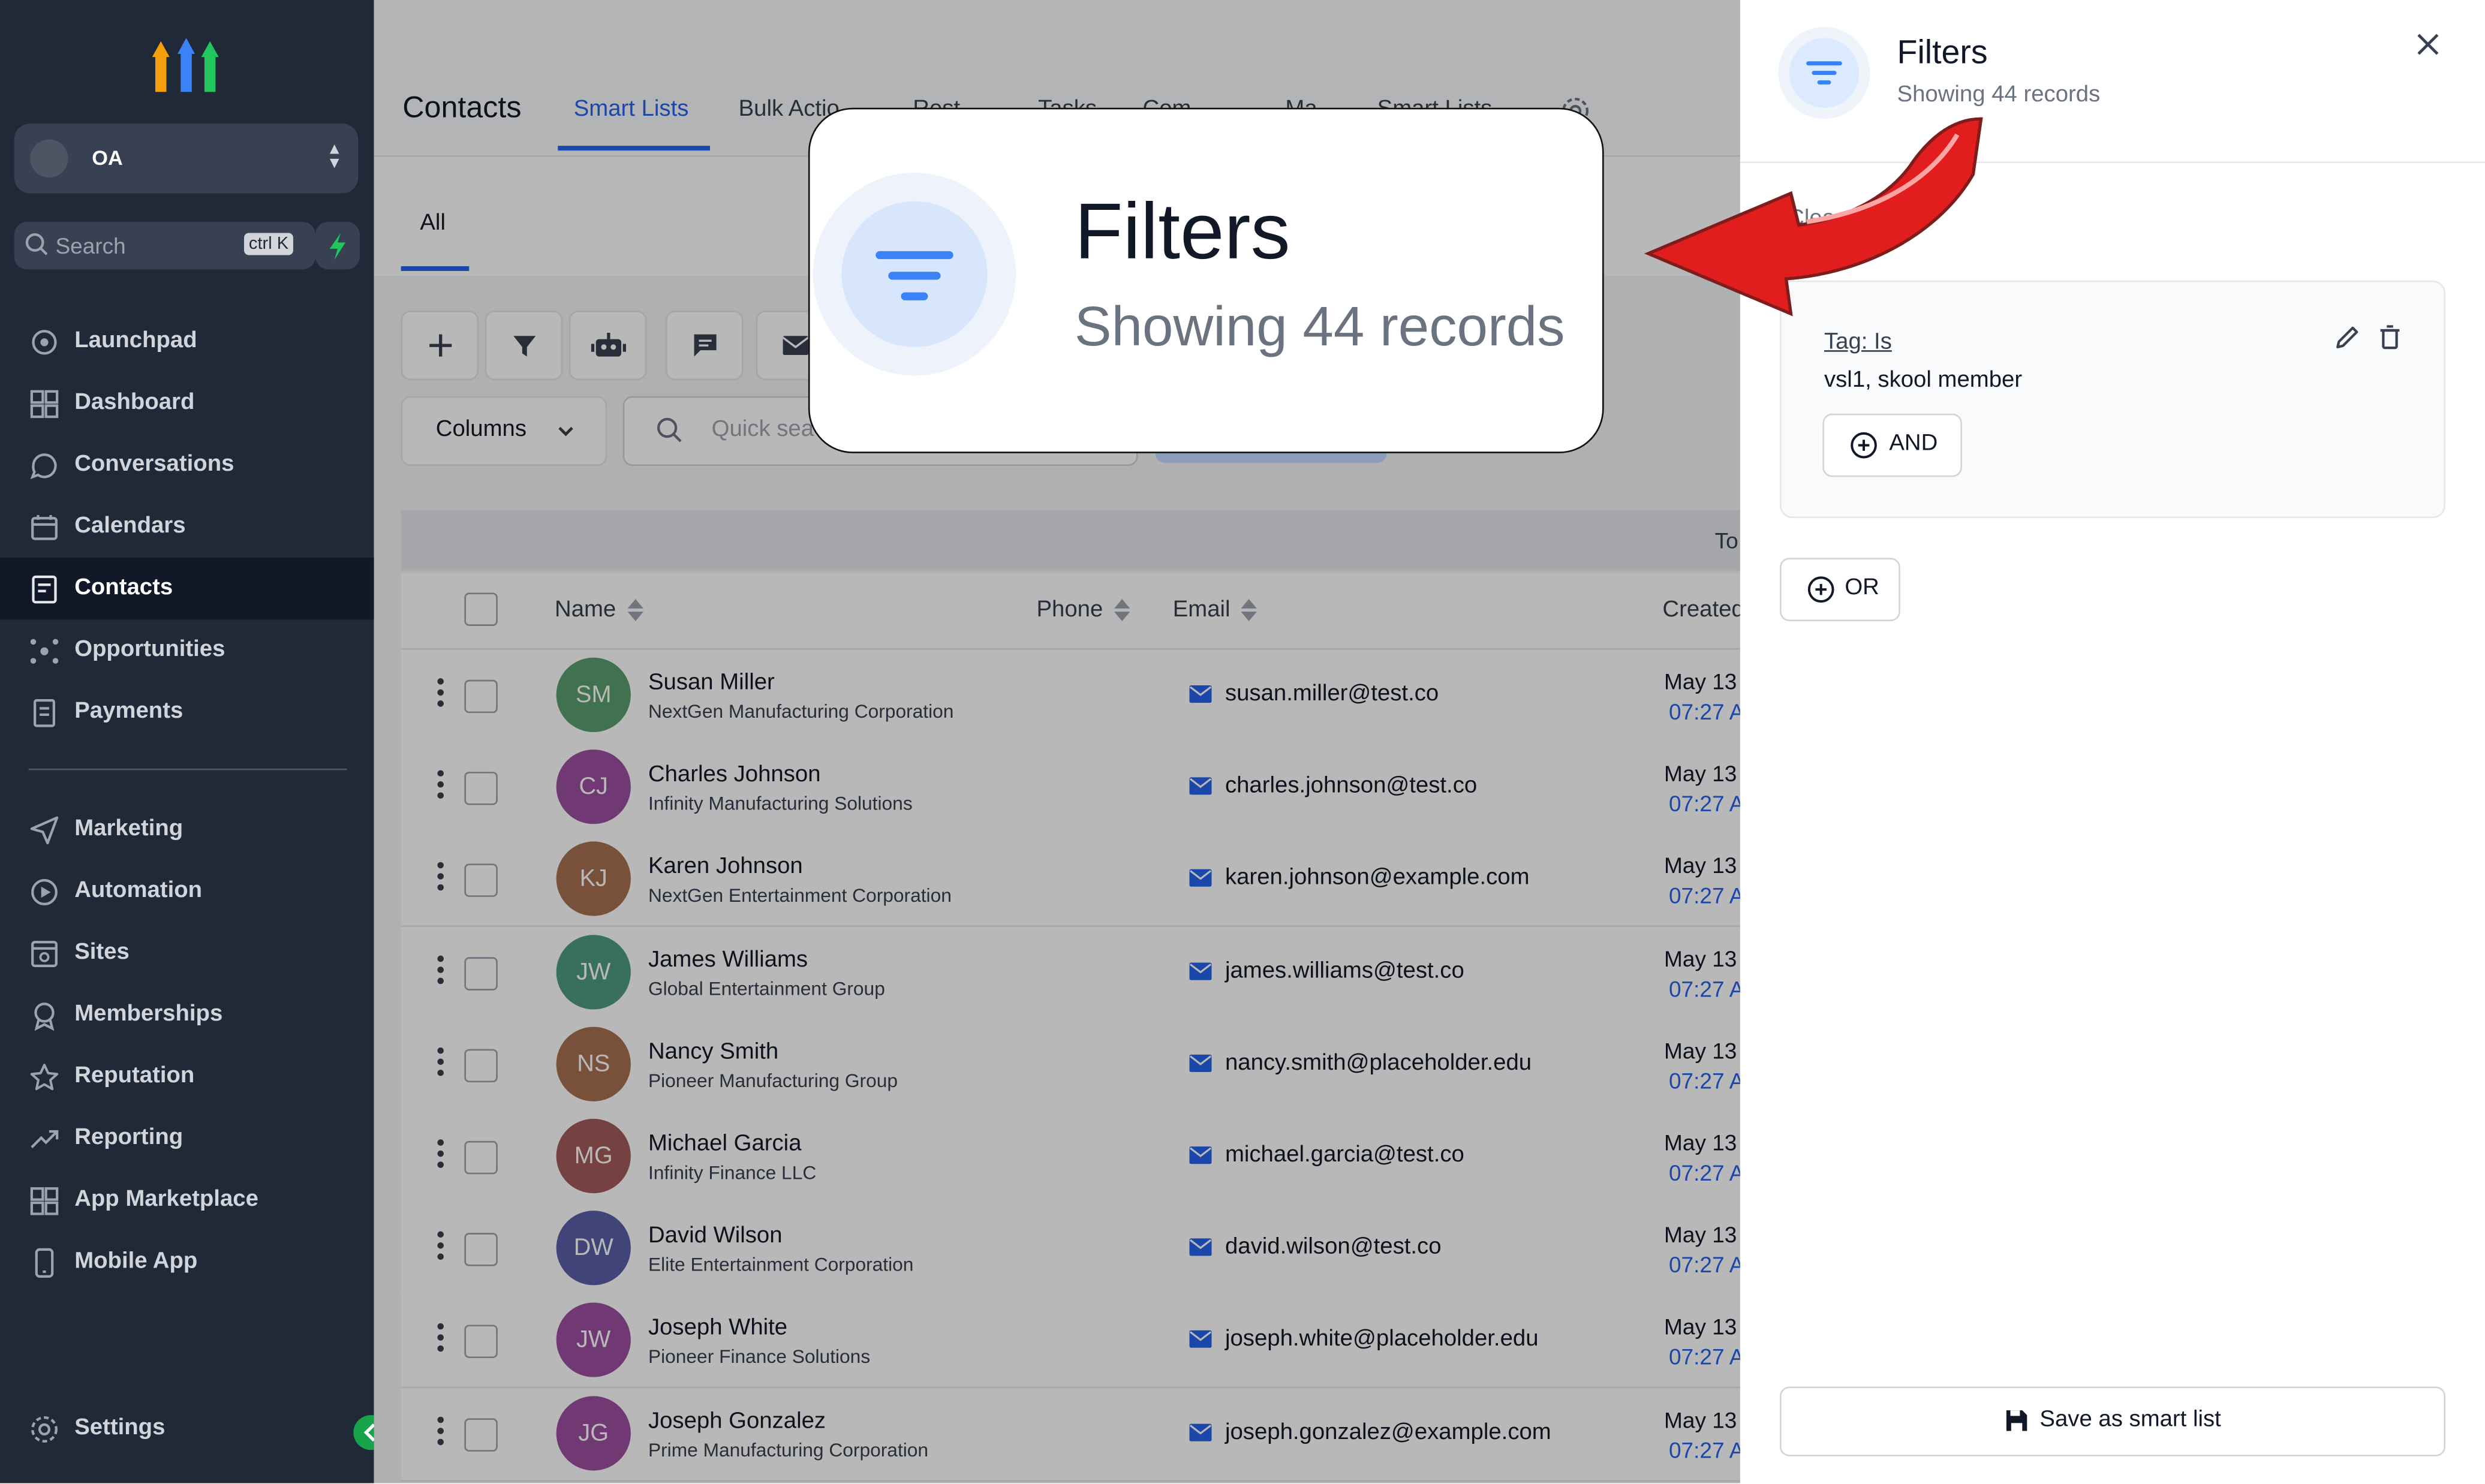 The image size is (2485, 1484). Describe the element at coordinates (128, 1138) in the screenshot. I see `sidebar-item-label: Reporting` at that location.